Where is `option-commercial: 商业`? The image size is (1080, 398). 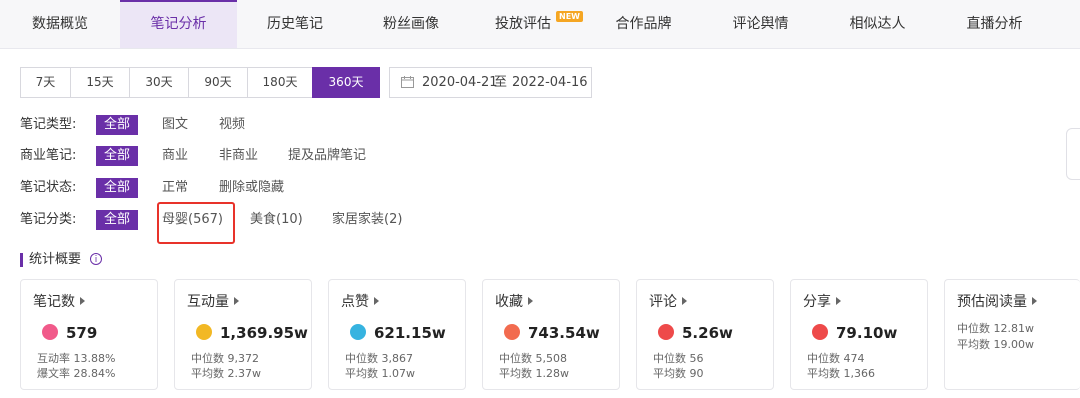 option-commercial: 商业 is located at coordinates (175, 156).